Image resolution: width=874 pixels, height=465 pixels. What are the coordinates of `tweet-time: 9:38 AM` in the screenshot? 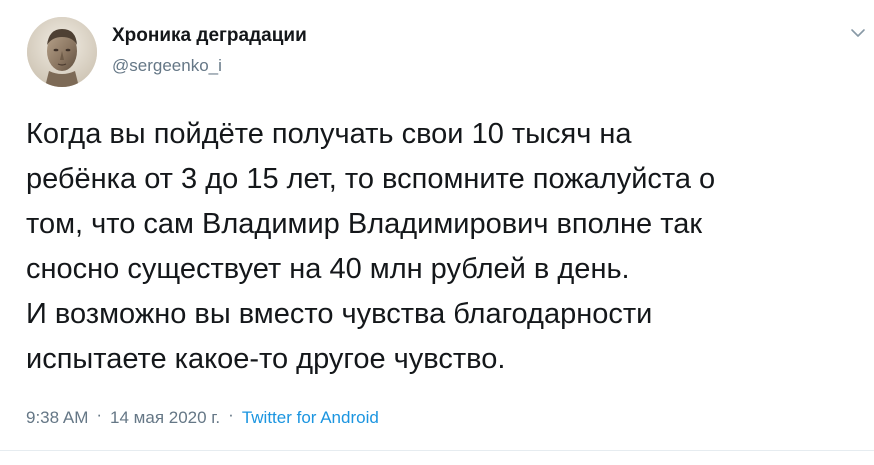 It's located at (57, 418).